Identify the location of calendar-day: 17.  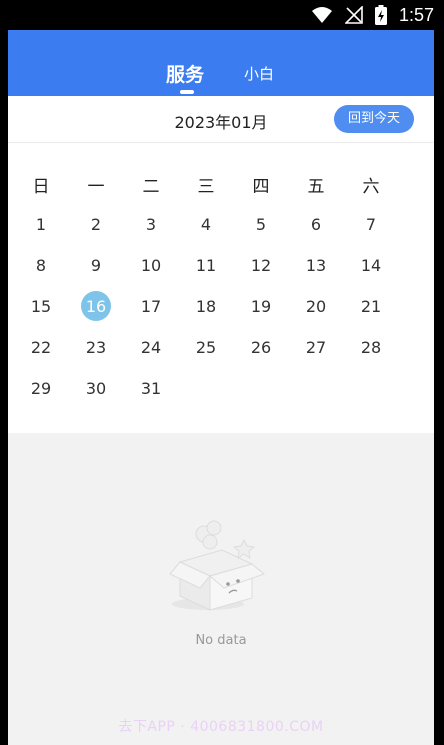
(151, 306).